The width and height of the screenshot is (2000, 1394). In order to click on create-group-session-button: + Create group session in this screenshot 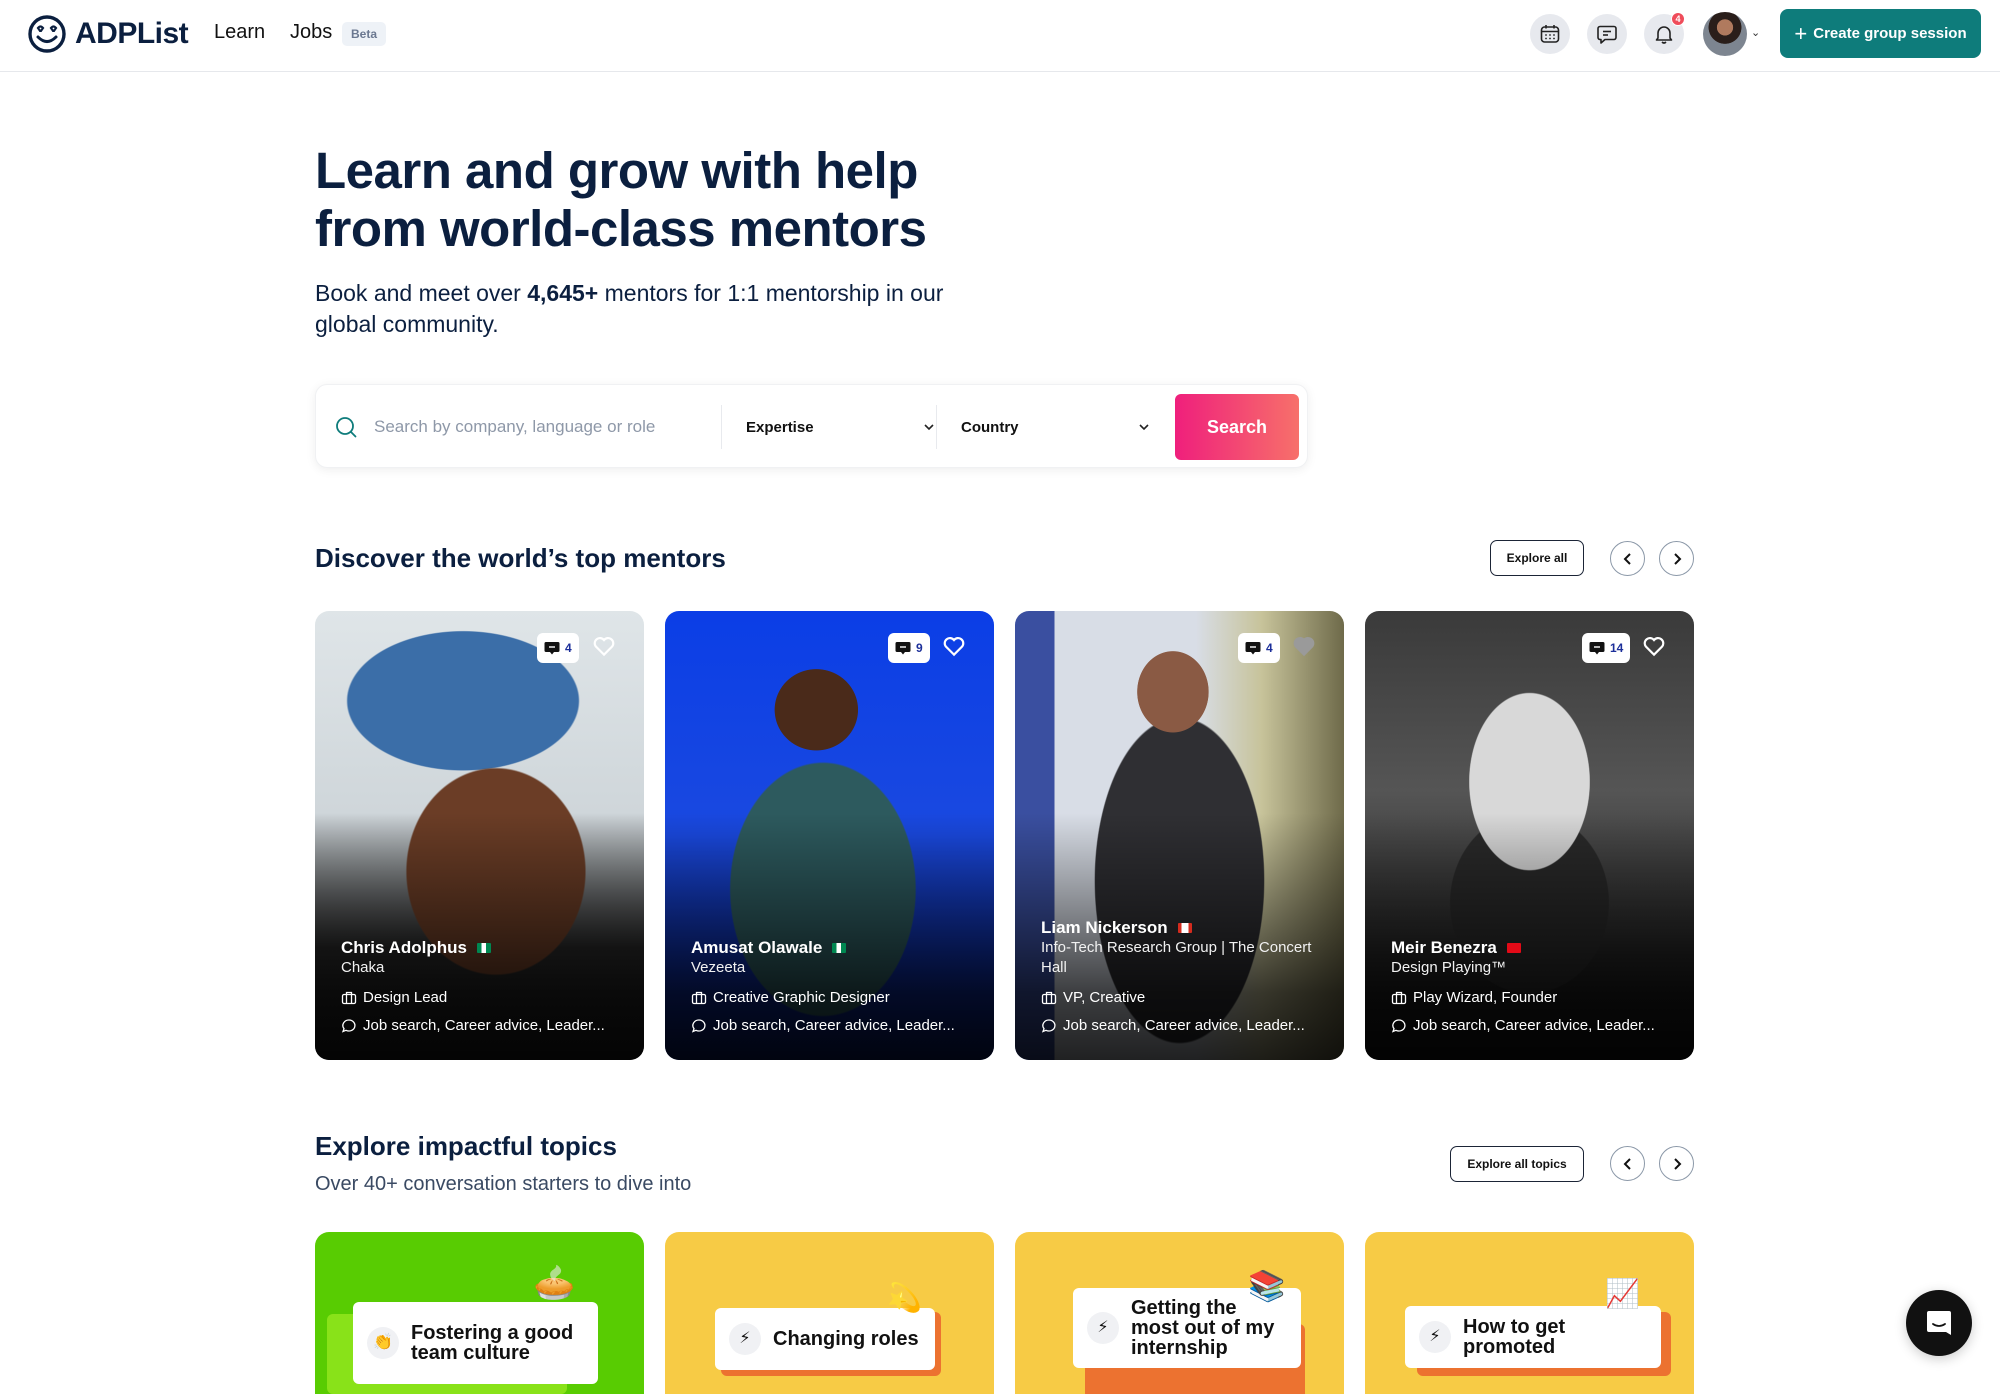, I will do `click(1880, 33)`.